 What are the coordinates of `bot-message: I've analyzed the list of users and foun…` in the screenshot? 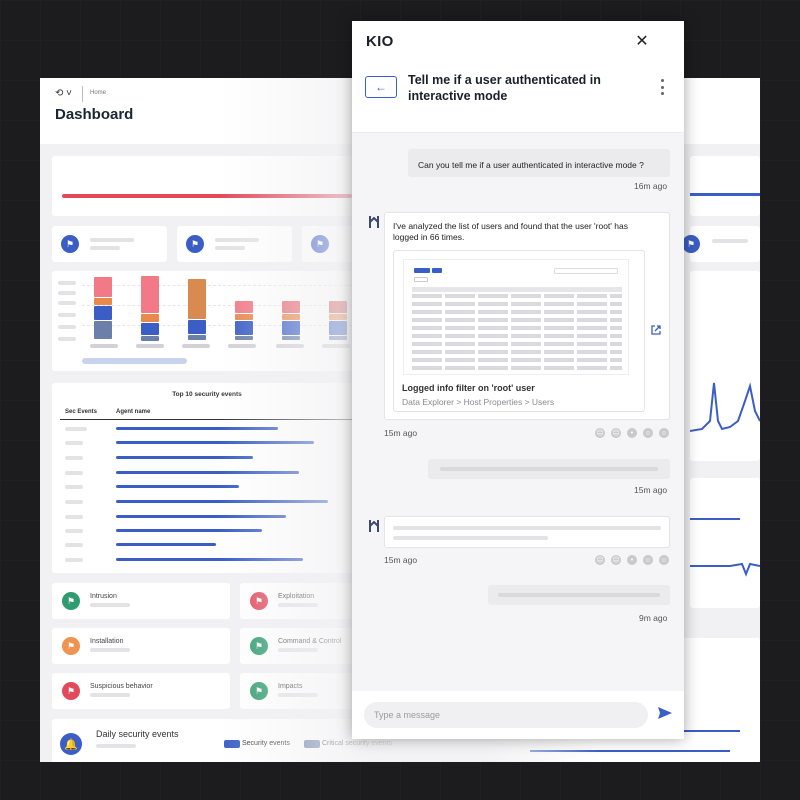 It's located at (527, 316).